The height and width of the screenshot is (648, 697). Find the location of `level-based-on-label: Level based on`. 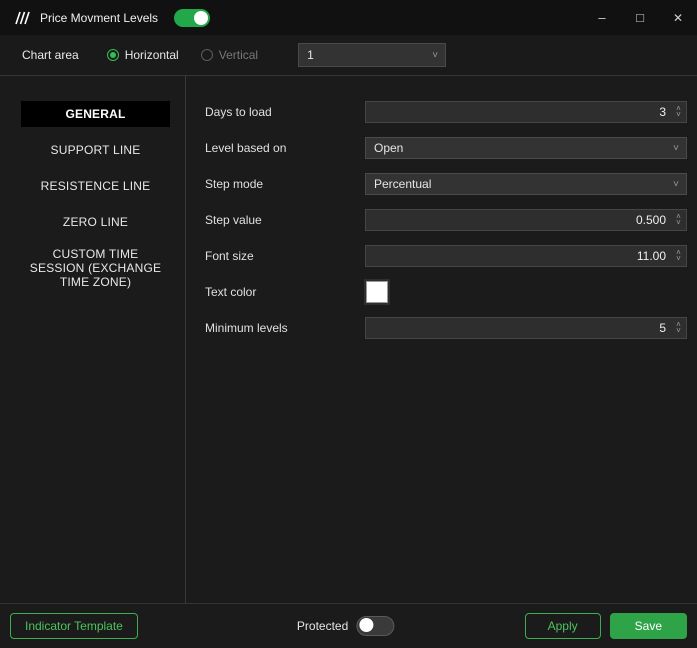

level-based-on-label: Level based on is located at coordinates (246, 148).